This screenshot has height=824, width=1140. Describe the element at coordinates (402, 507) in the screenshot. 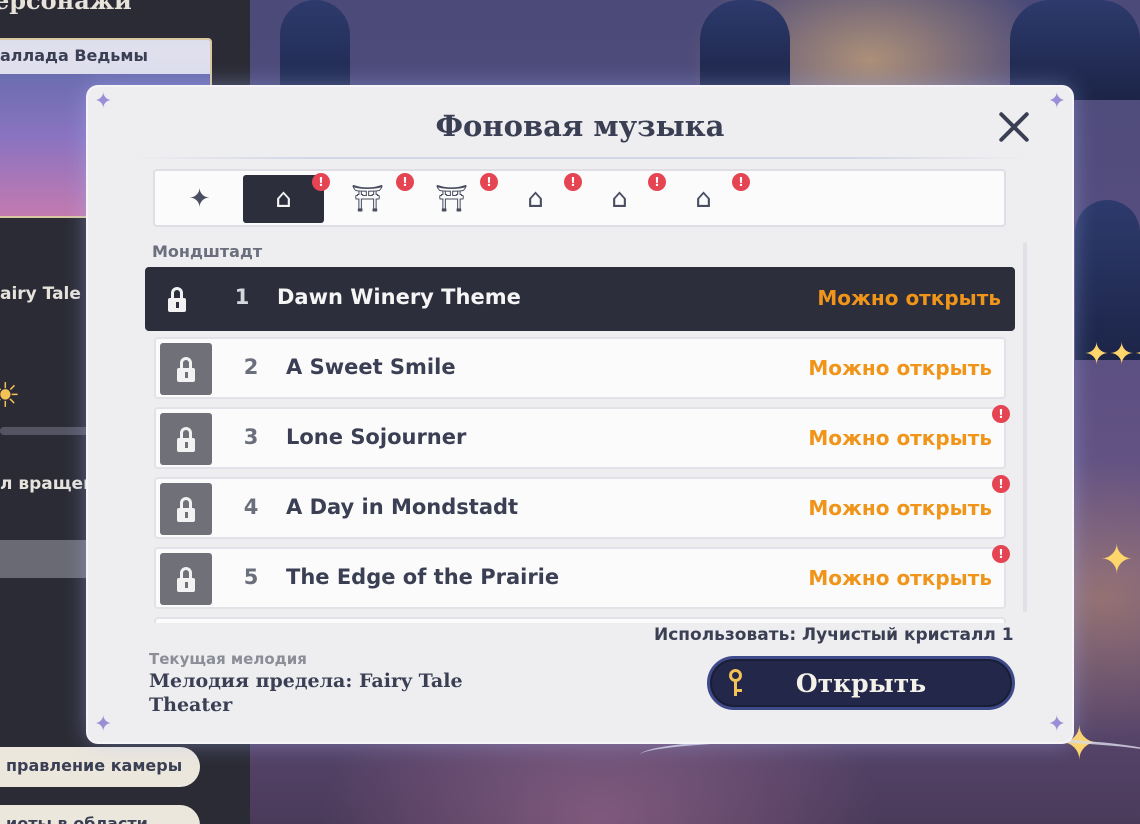

I see `song-title: A Day in Mondstadt` at that location.